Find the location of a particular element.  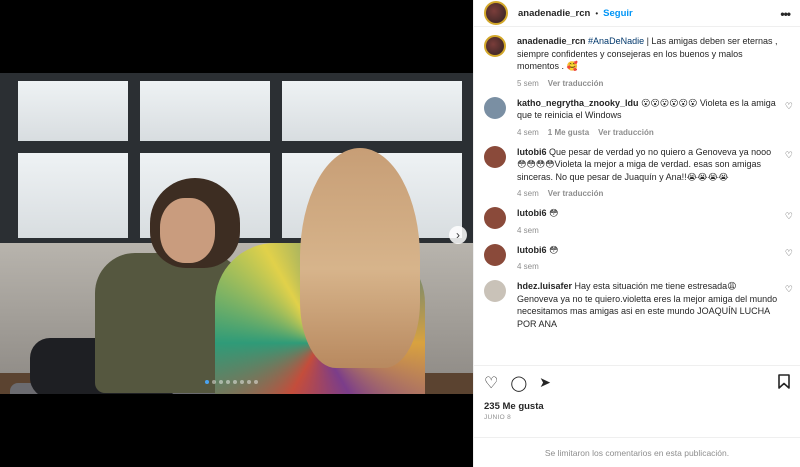

author-username: anadenadie_rcn is located at coordinates (554, 13).